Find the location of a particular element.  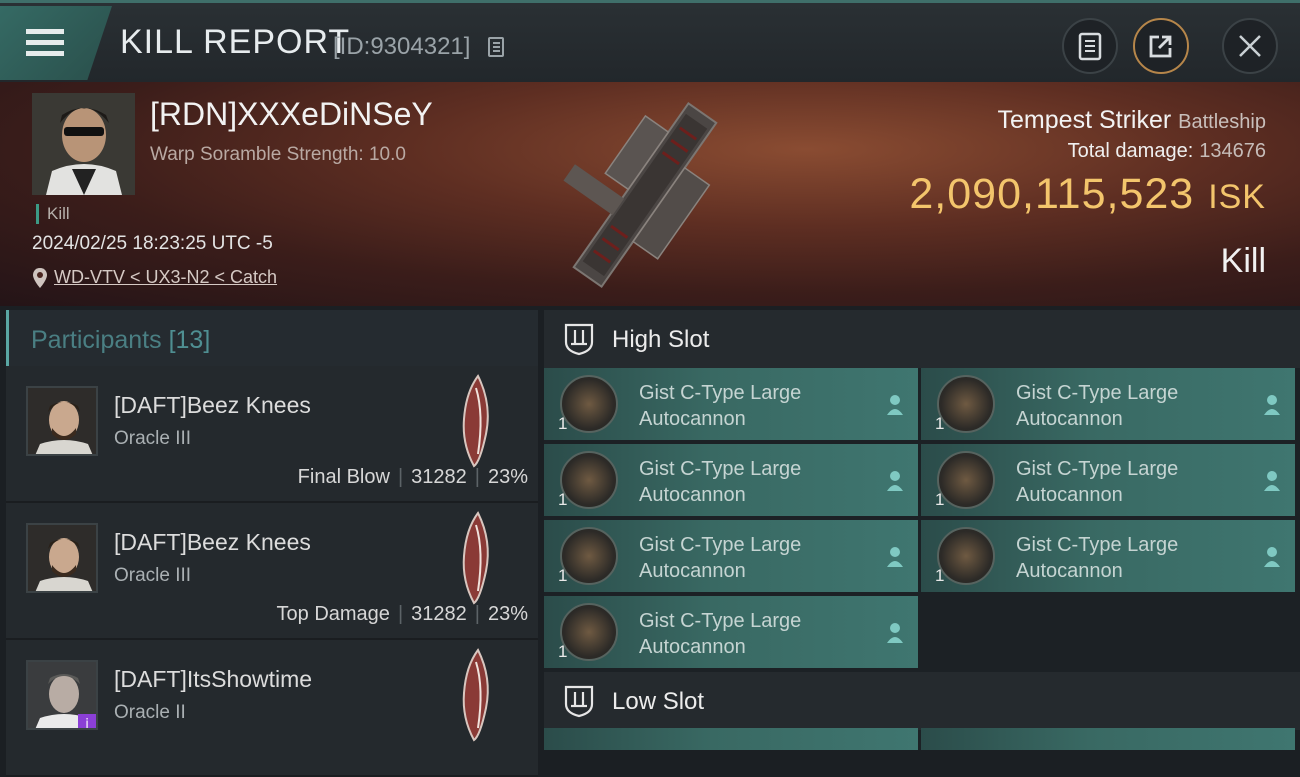

participant-name: [DAFT]ItsShowtime is located at coordinates (213, 679).